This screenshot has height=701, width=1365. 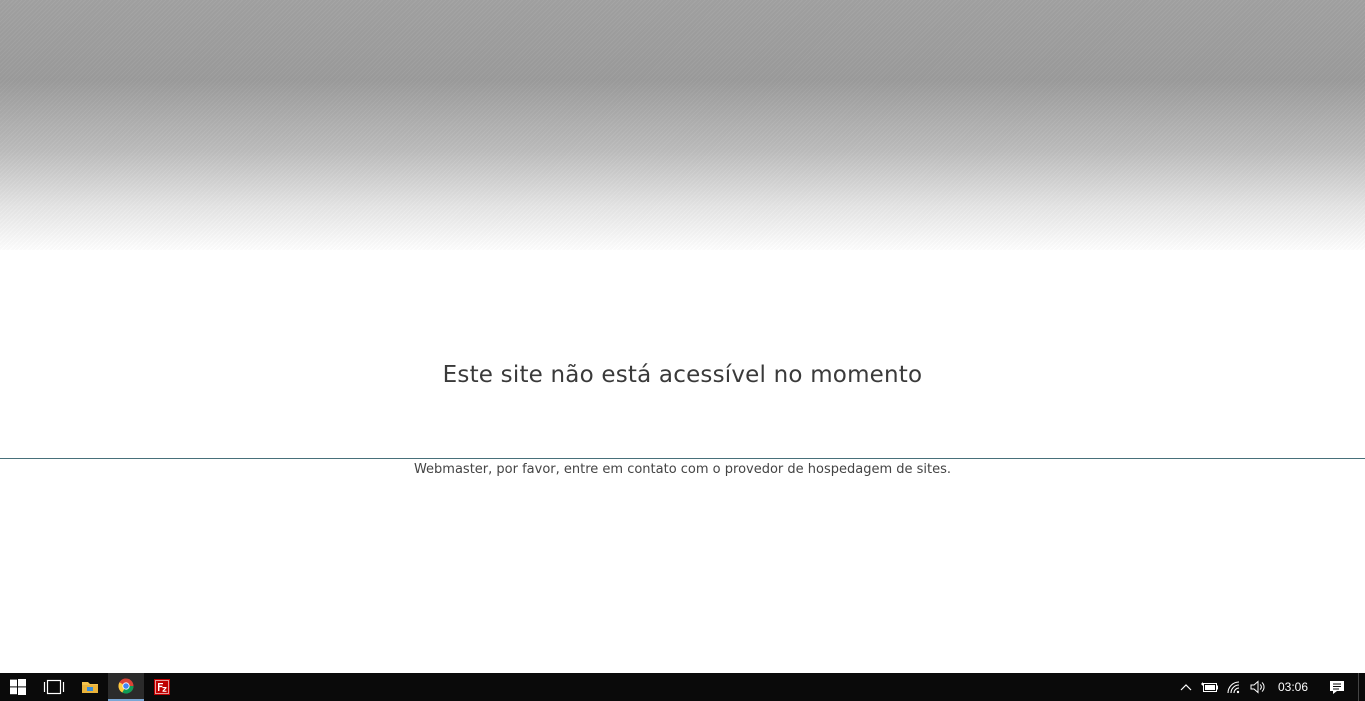 I want to click on chrome-button, so click(x=126, y=687).